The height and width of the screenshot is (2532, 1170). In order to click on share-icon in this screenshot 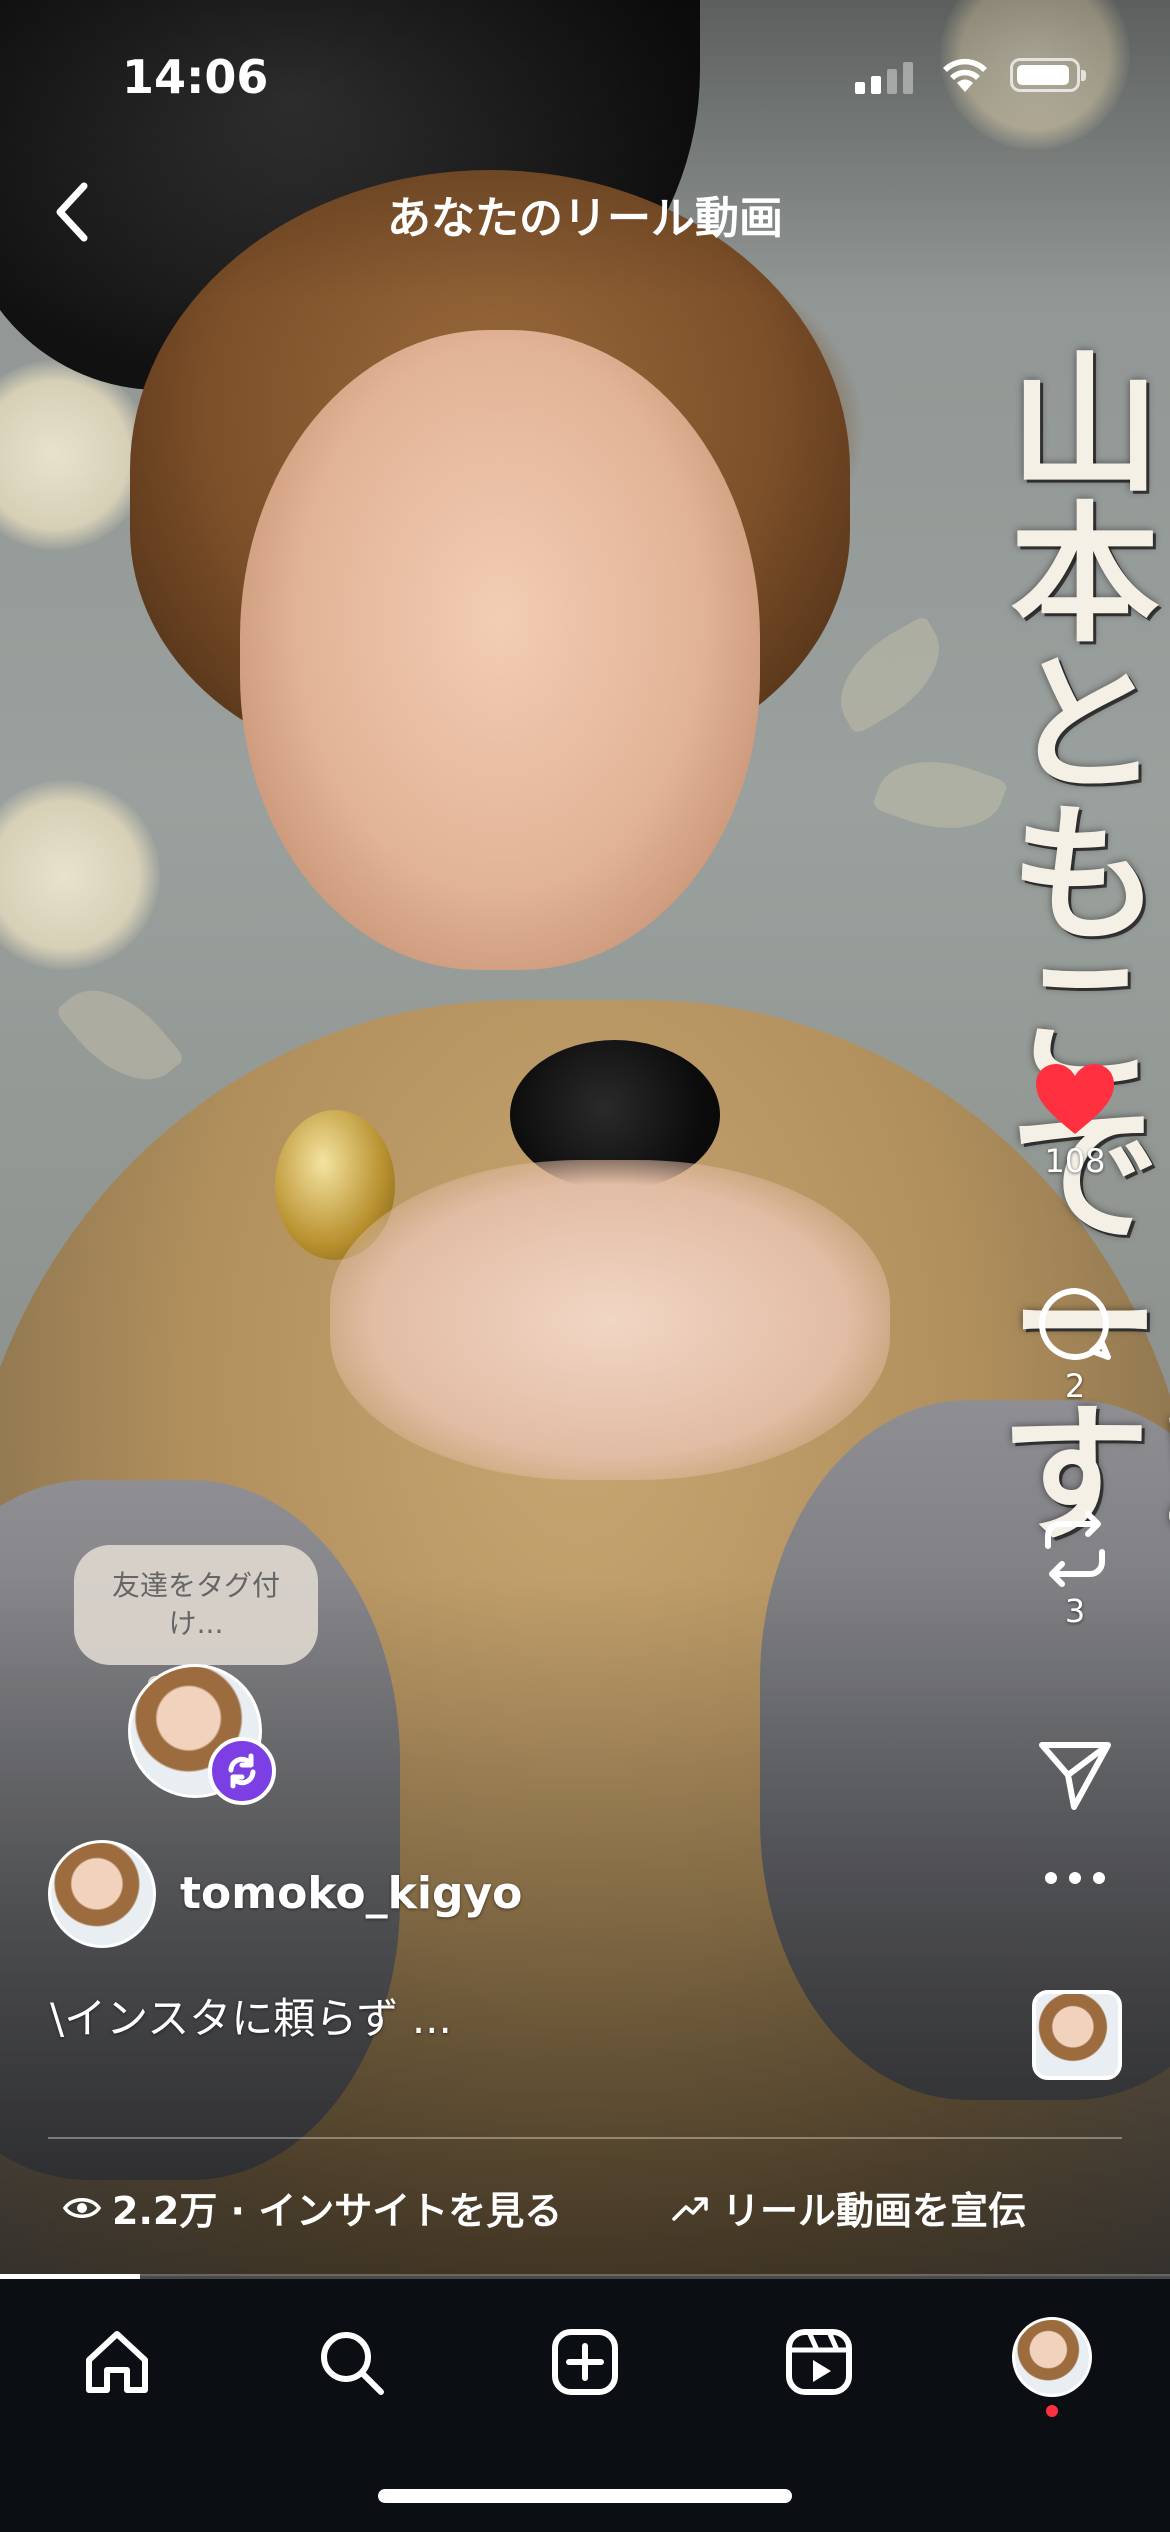, I will do `click(1075, 1774)`.